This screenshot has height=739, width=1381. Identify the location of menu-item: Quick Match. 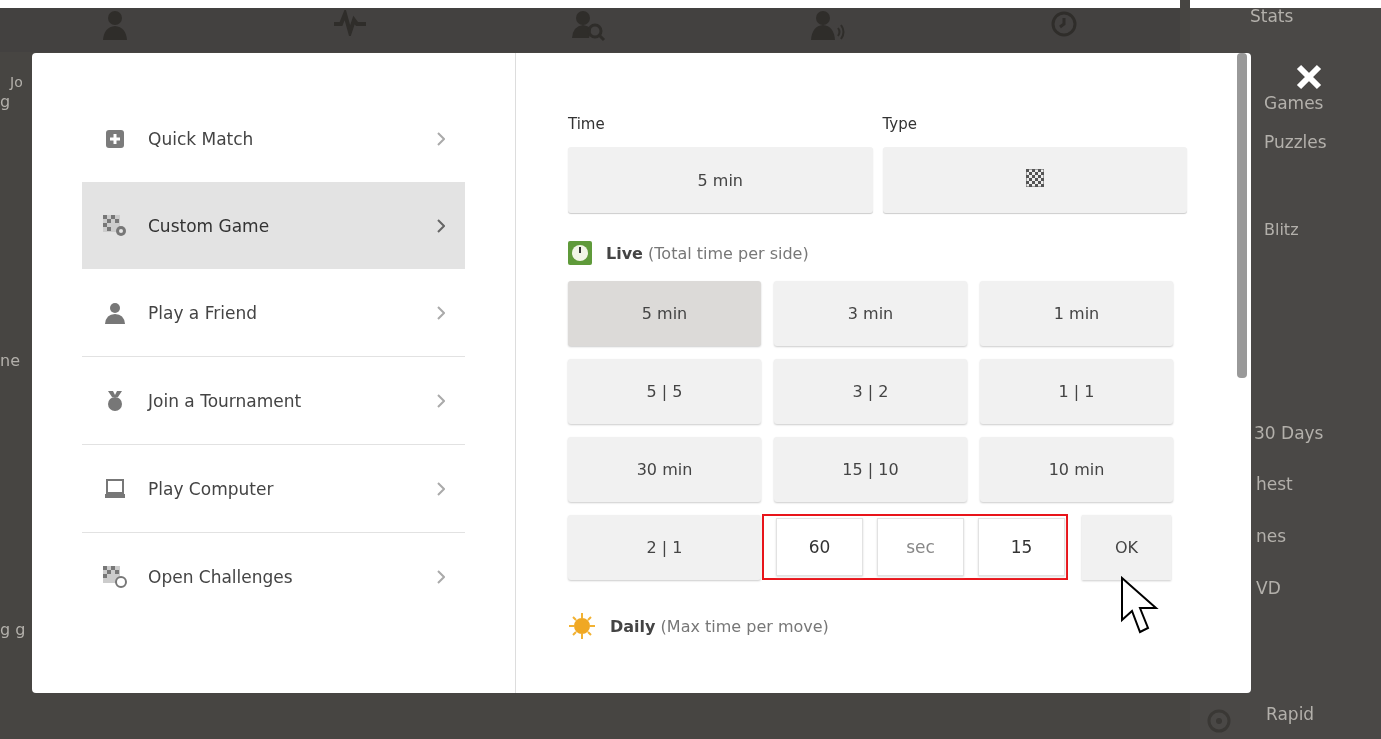
(273, 138).